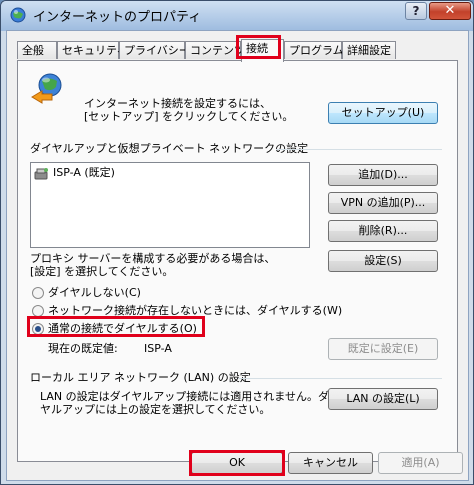  Describe the element at coordinates (340, 378) in the screenshot. I see `lan-separator` at that location.